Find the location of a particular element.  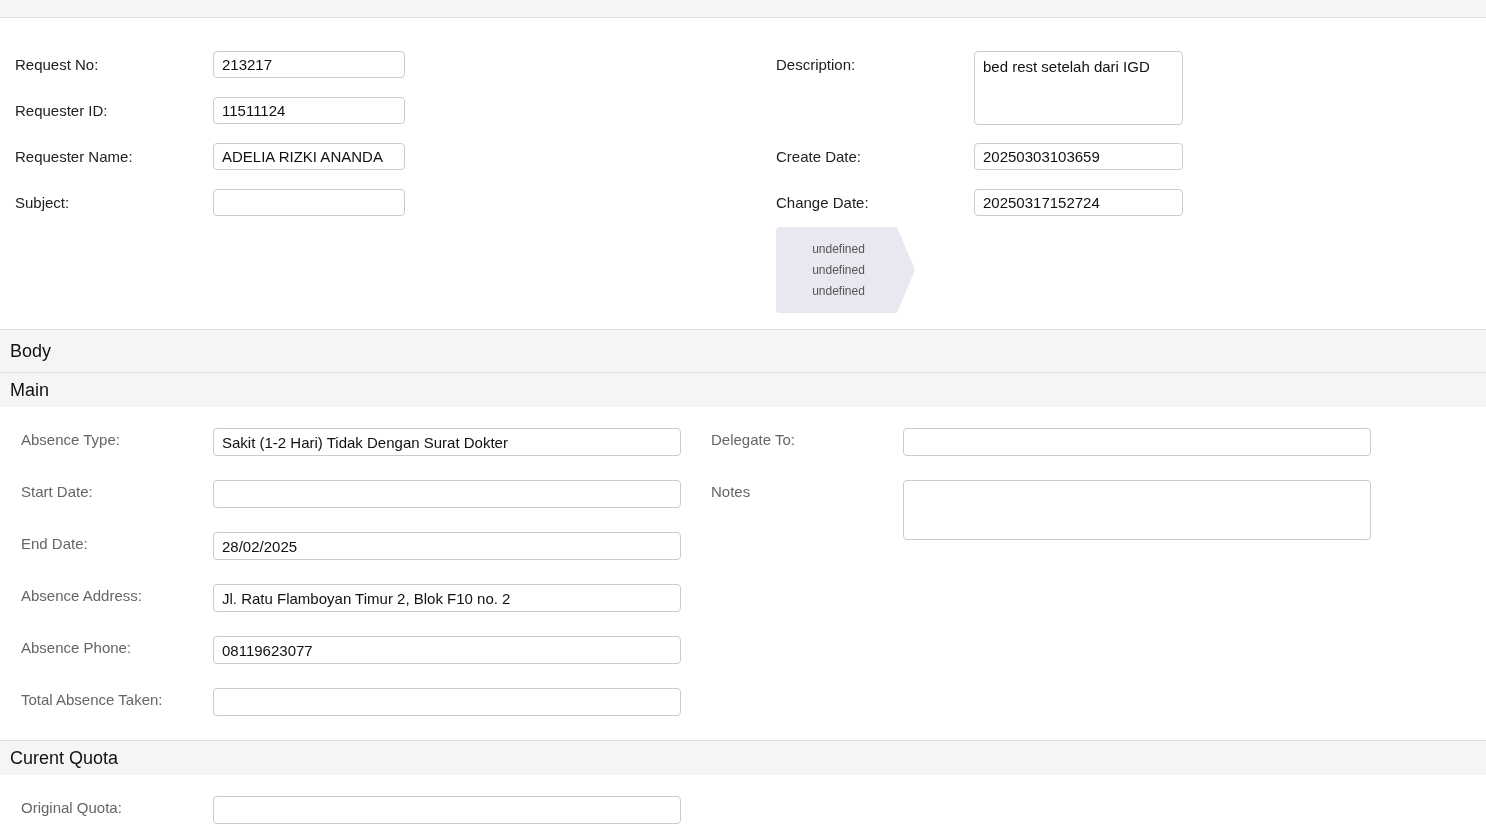

section-title: Curent Quota is located at coordinates (64, 758).